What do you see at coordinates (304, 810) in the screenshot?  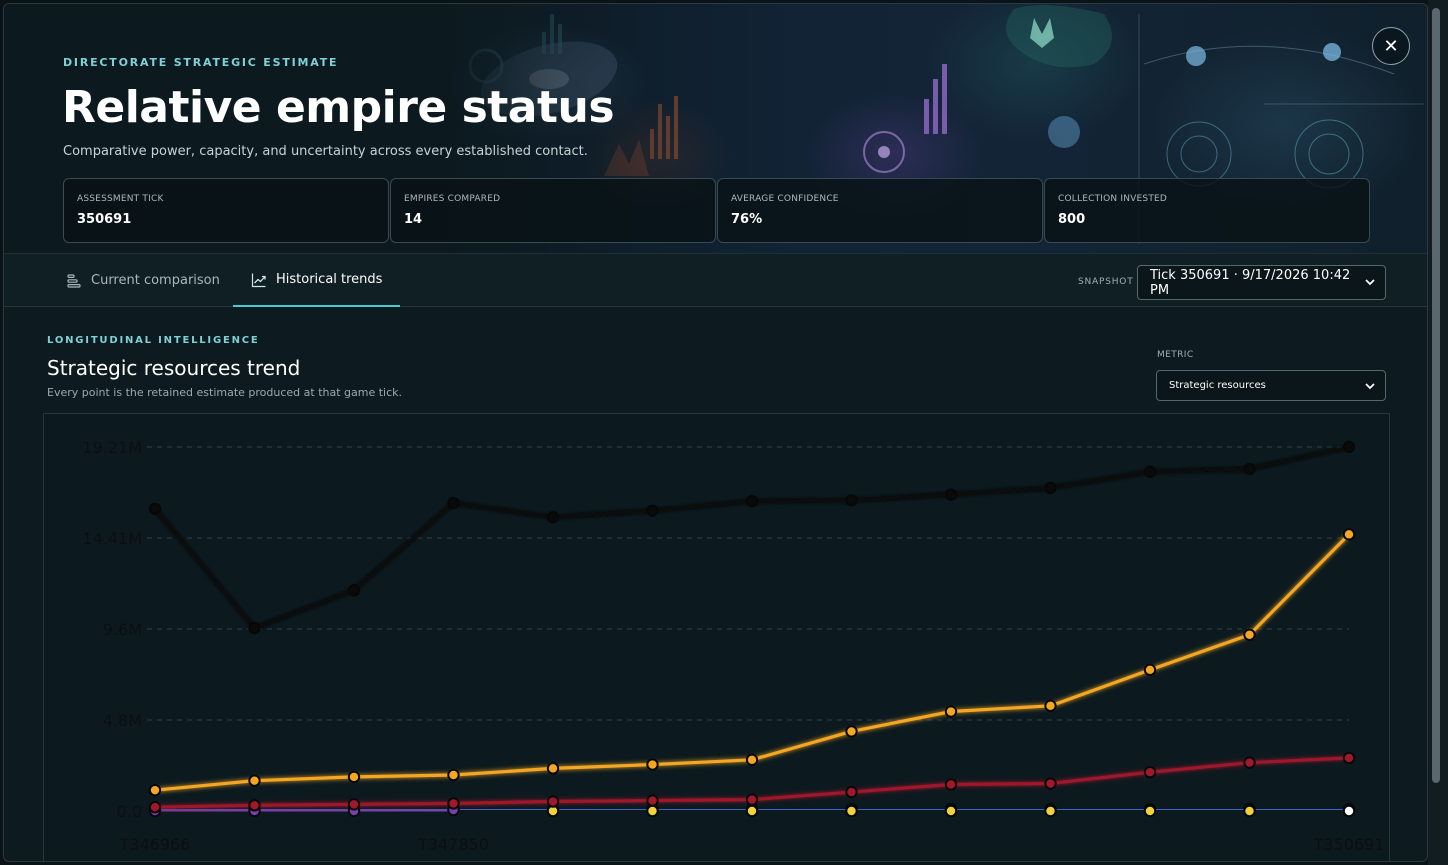 I see `series-line` at bounding box center [304, 810].